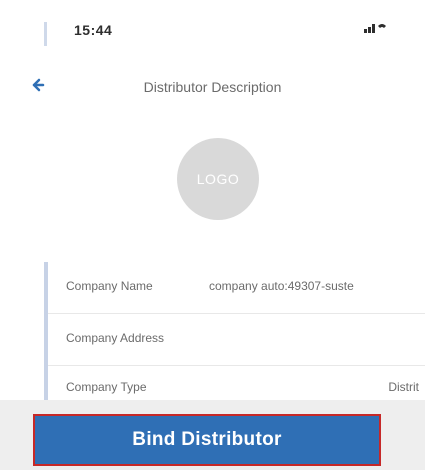 The height and width of the screenshot is (470, 425). What do you see at coordinates (236, 385) in the screenshot?
I see `info-row-company-type: Company Type Distrit` at bounding box center [236, 385].